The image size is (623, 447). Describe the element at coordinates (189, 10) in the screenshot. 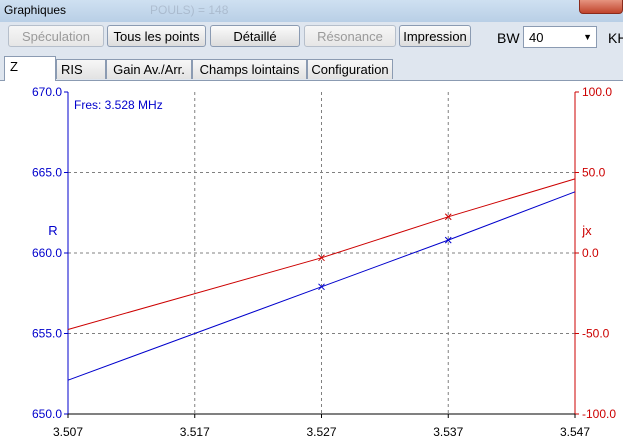

I see `window-title-ghost: POULS) = 148` at that location.